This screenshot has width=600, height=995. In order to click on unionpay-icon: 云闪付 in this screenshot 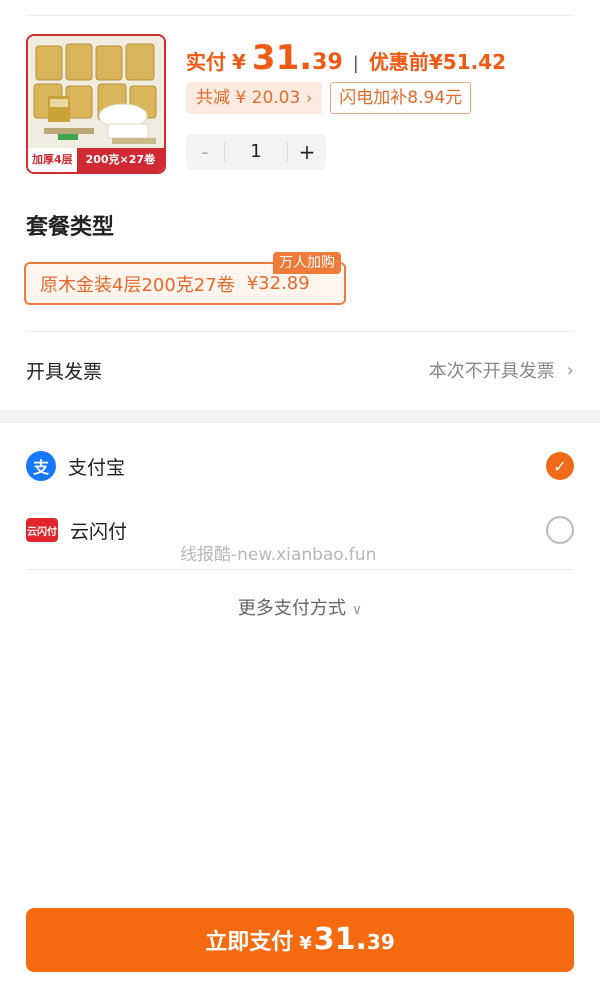, I will do `click(42, 530)`.